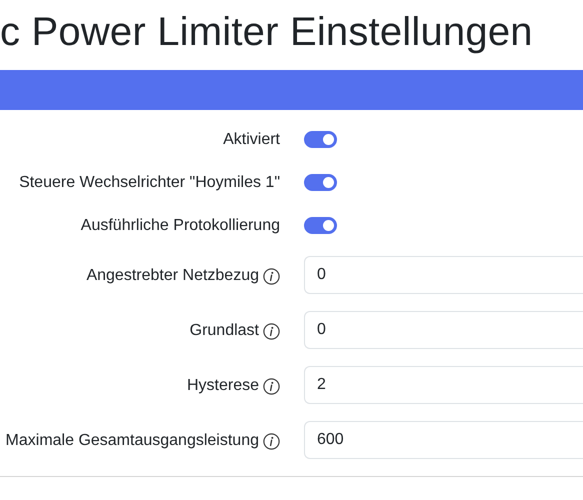 The width and height of the screenshot is (583, 500). Describe the element at coordinates (251, 139) in the screenshot. I see `setting-label: Aktiviert` at that location.